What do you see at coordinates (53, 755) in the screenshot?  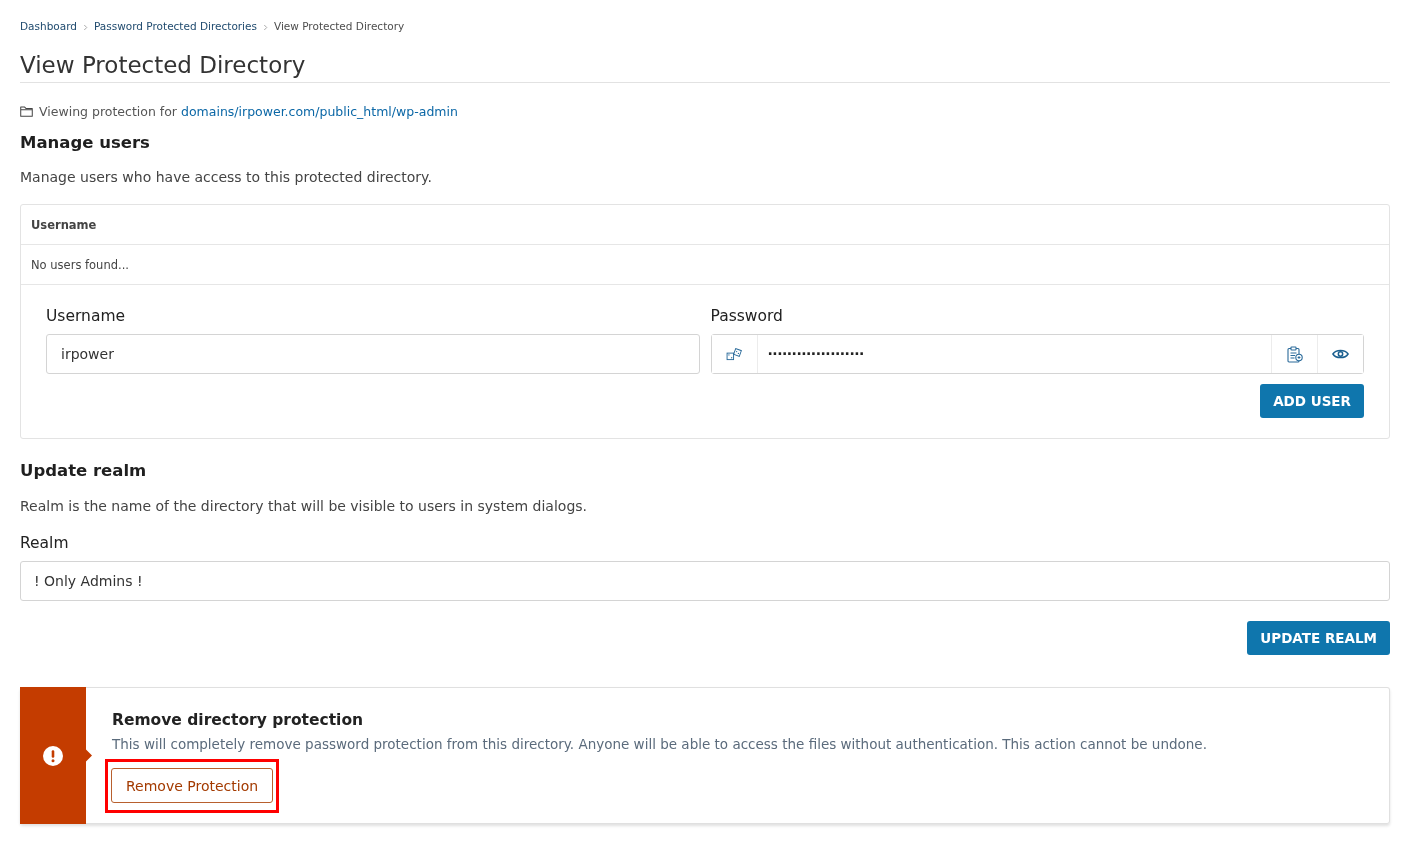 I see `exclamation-icon` at bounding box center [53, 755].